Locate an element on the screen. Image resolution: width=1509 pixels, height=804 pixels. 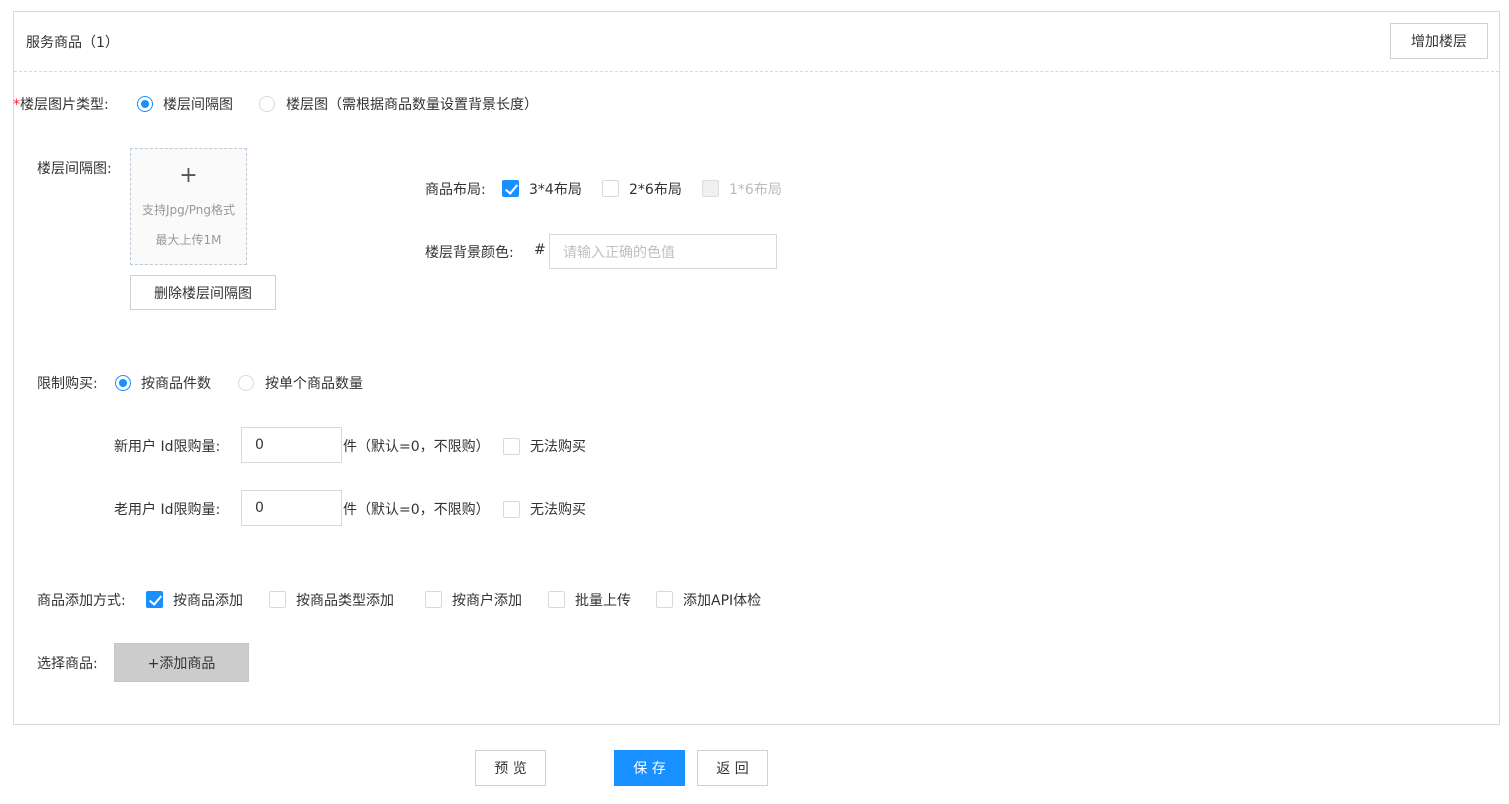
checkbox-label-old-user-cannot-buy: 无法购买 is located at coordinates (558, 509).